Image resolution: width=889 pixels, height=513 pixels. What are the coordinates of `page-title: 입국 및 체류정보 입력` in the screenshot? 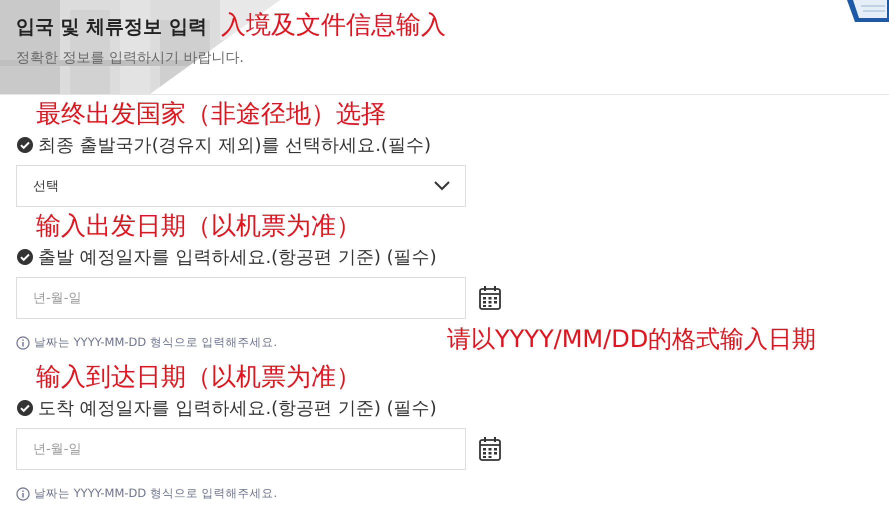 It's located at (111, 27).